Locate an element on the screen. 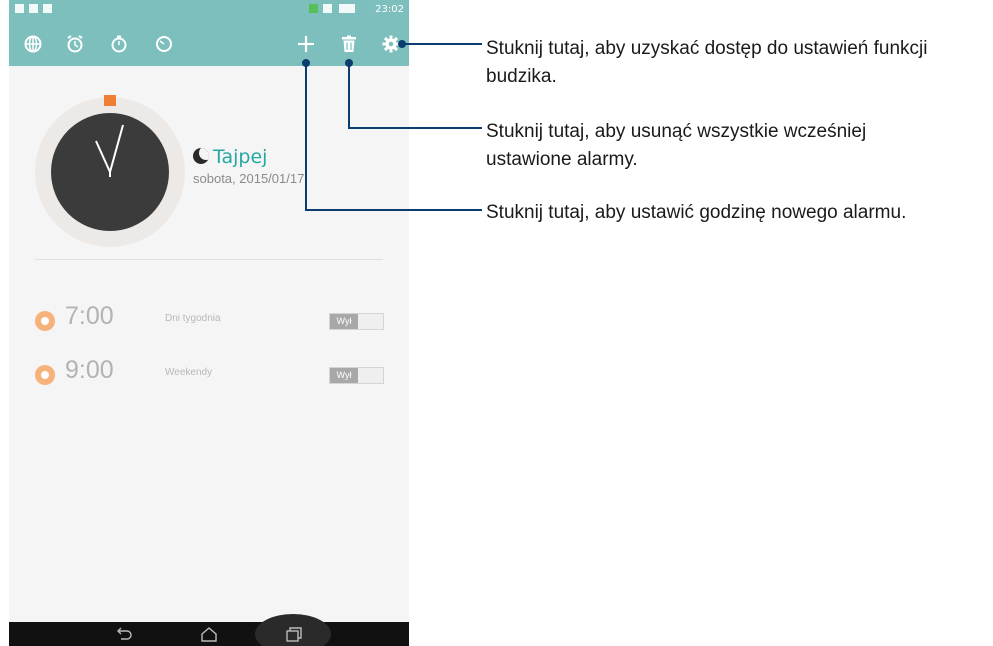  alarm-time: 7:00 is located at coordinates (89, 316).